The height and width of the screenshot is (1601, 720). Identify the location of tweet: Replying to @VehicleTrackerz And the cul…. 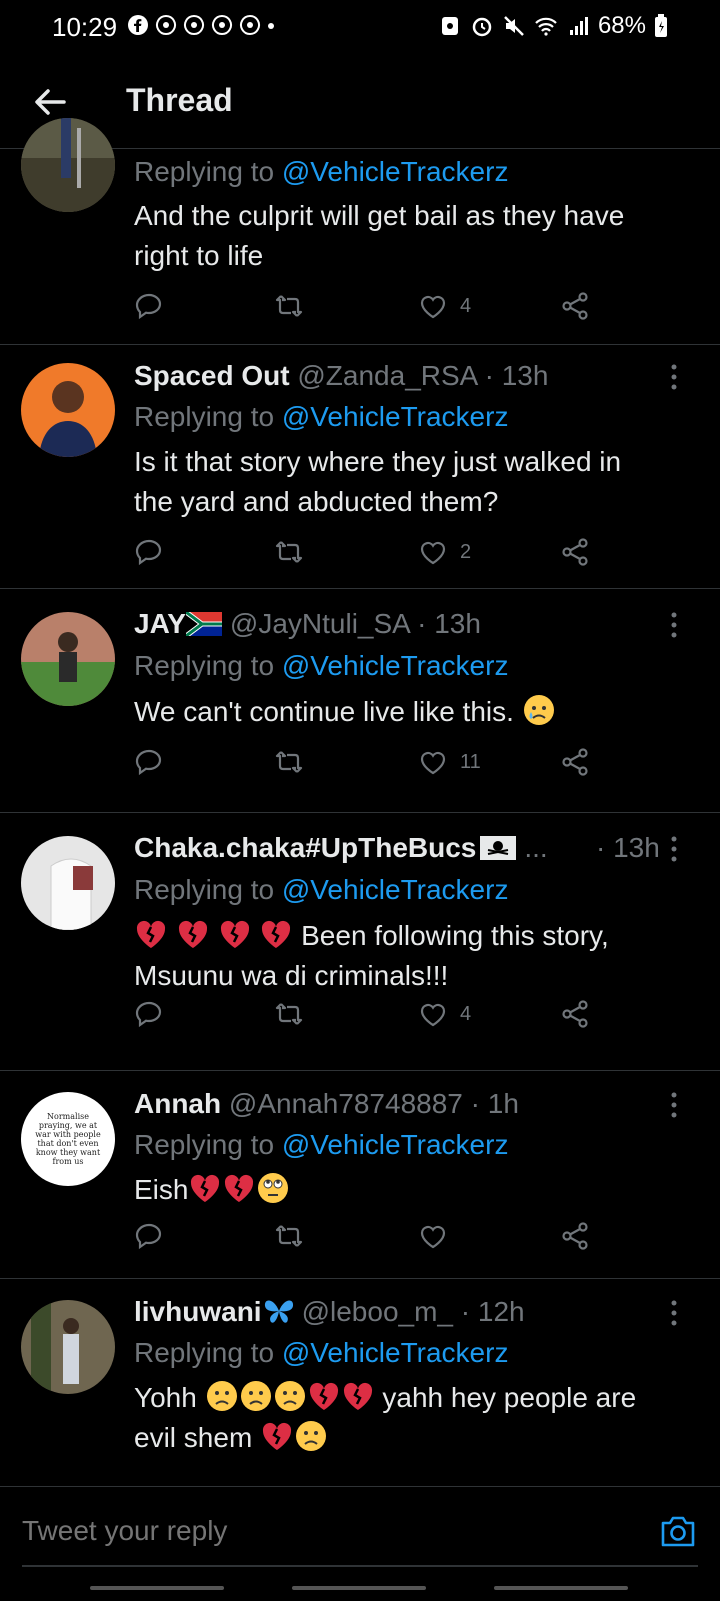
(360, 231).